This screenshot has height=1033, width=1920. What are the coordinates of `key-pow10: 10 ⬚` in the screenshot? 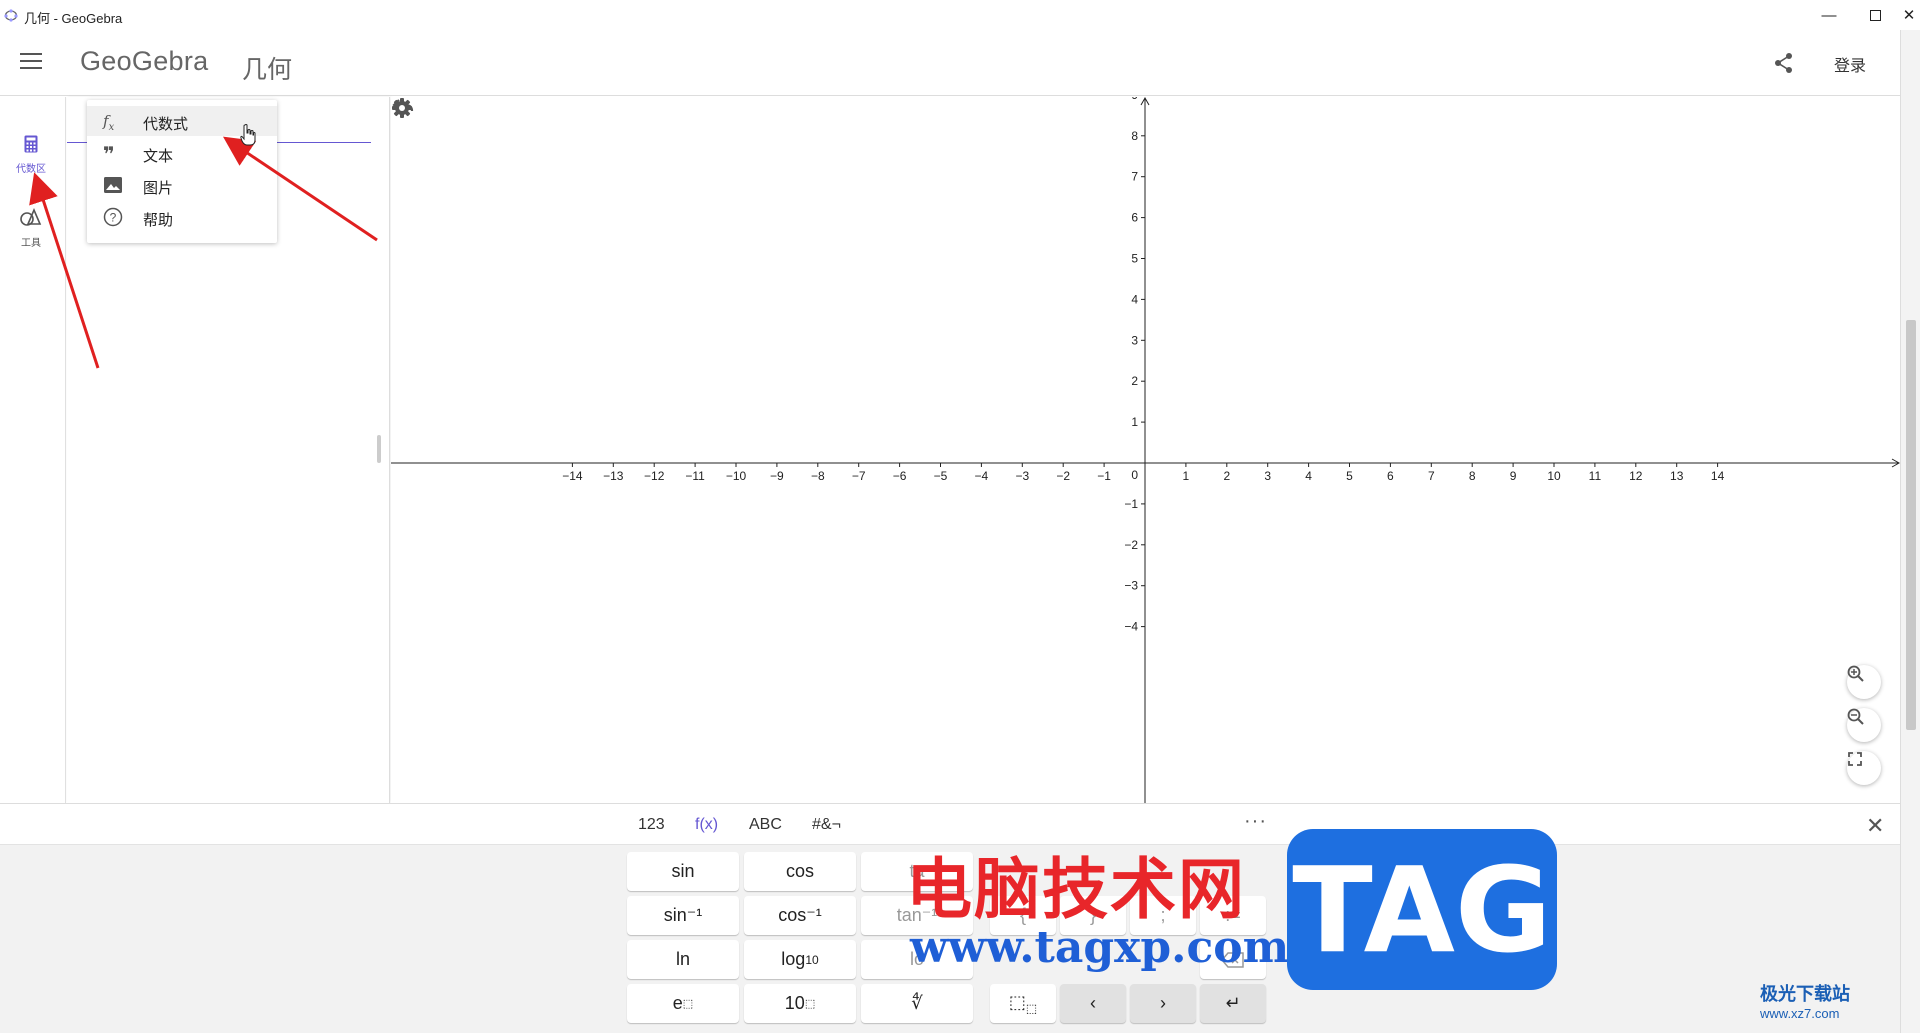 It's located at (800, 1003).